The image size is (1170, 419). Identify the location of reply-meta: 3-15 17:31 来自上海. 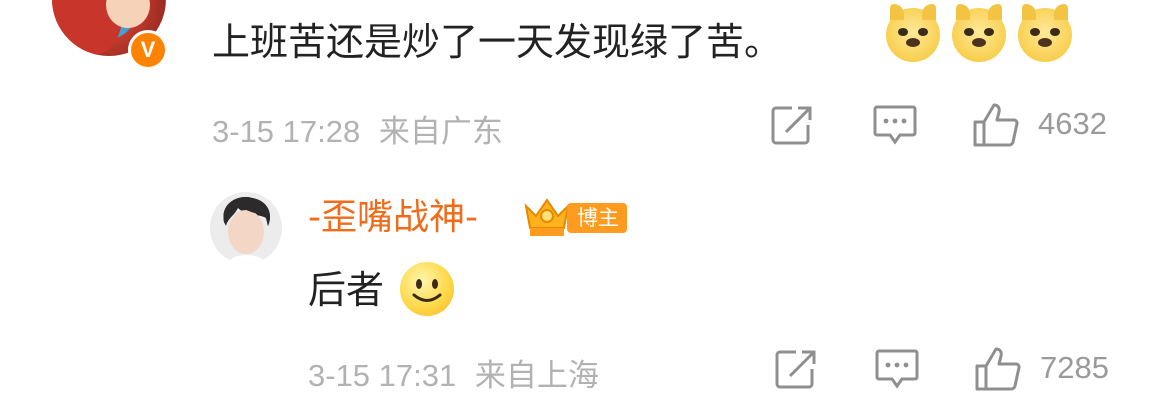
(453, 372).